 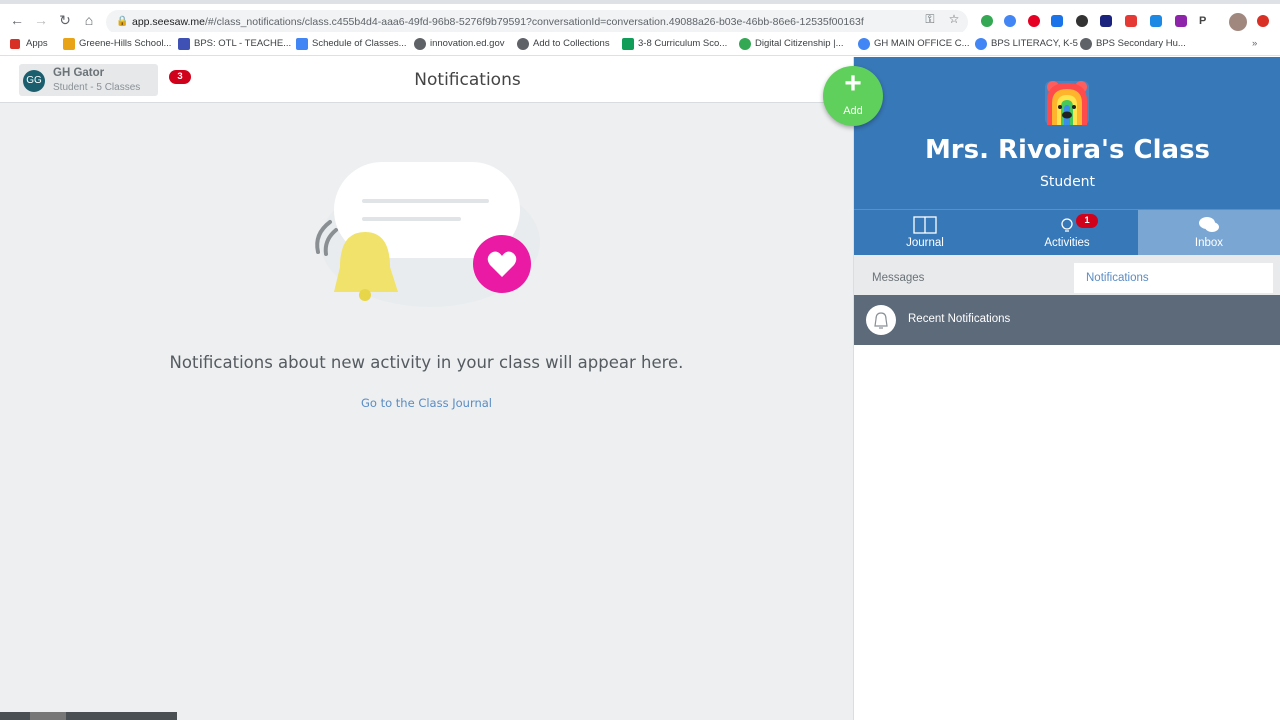 What do you see at coordinates (1173, 278) in the screenshot?
I see `subtab-notifications: Notifications` at bounding box center [1173, 278].